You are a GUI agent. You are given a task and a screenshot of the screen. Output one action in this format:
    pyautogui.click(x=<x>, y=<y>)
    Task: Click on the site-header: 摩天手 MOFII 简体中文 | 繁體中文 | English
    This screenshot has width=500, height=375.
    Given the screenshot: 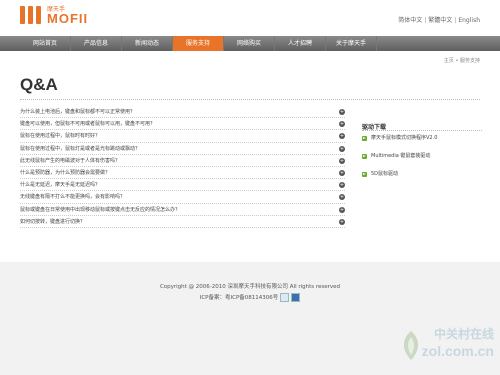 What is the action you would take?
    pyautogui.click(x=250, y=17)
    